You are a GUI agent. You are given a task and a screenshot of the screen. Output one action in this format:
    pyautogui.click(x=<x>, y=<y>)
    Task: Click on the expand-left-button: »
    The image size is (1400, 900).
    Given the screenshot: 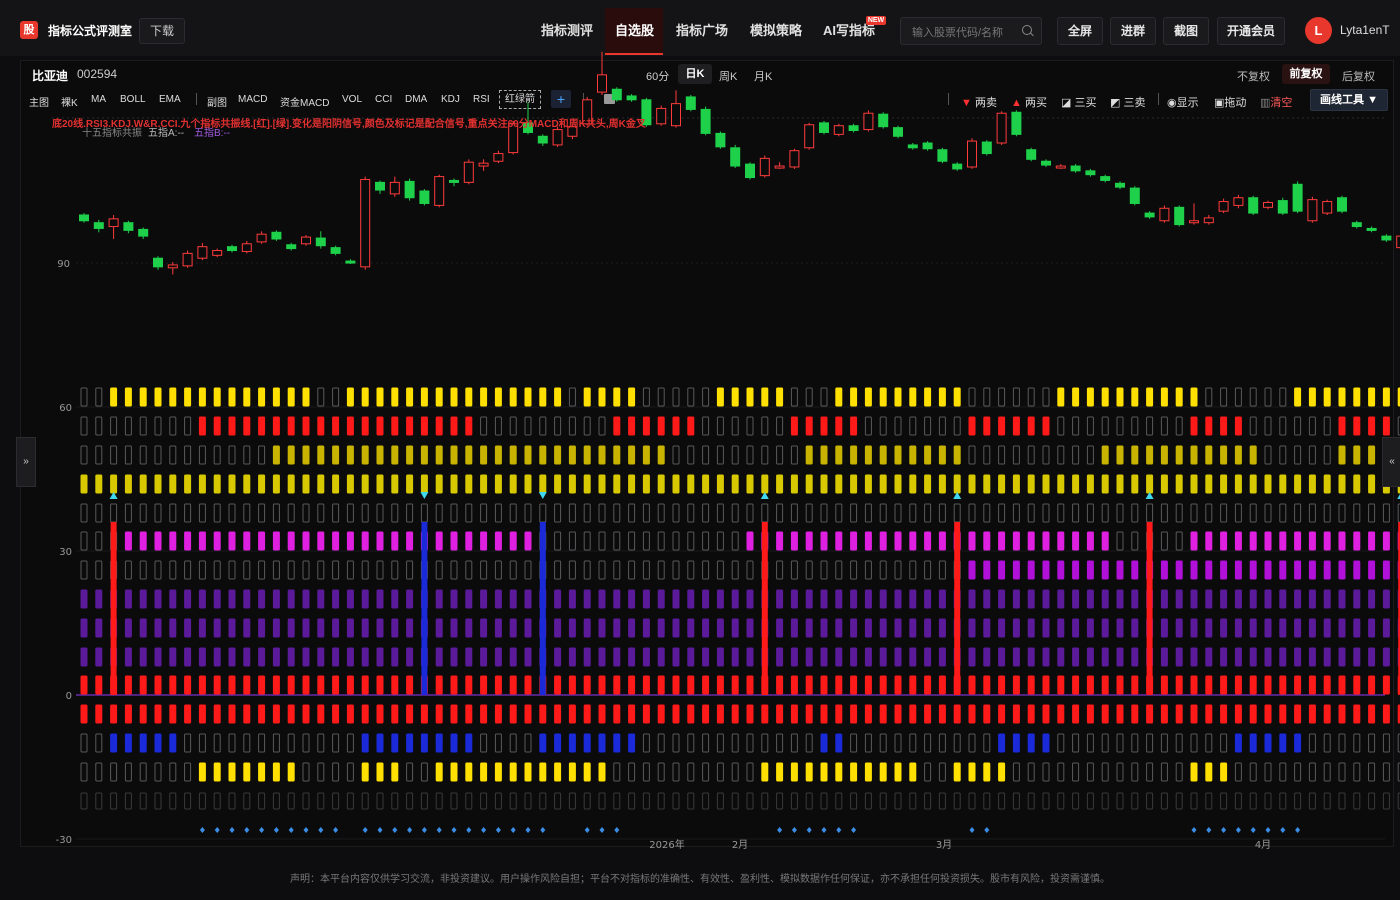 What is the action you would take?
    pyautogui.click(x=26, y=462)
    